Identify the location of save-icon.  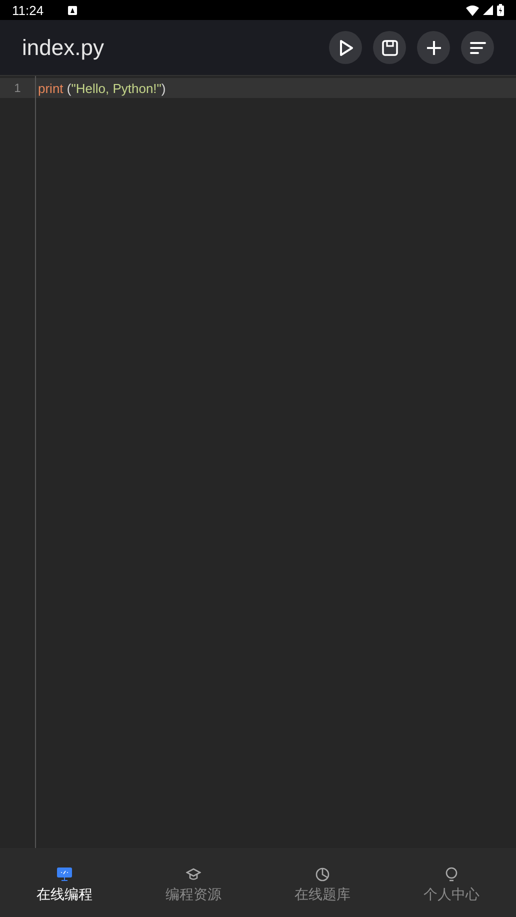
(389, 47).